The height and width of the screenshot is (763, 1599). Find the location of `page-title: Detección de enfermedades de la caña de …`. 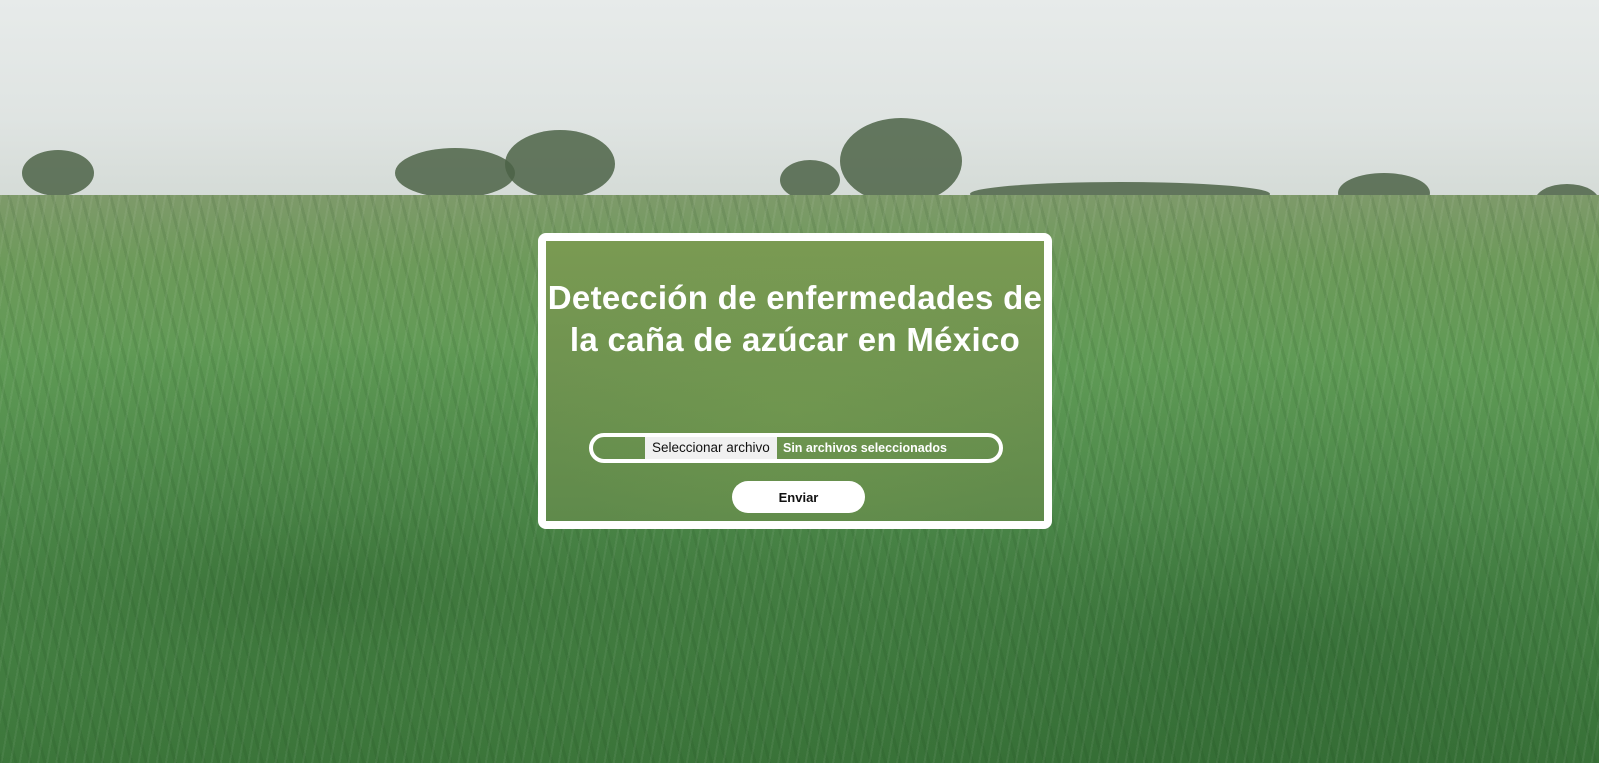

page-title: Detección de enfermedades de la caña de … is located at coordinates (795, 318).